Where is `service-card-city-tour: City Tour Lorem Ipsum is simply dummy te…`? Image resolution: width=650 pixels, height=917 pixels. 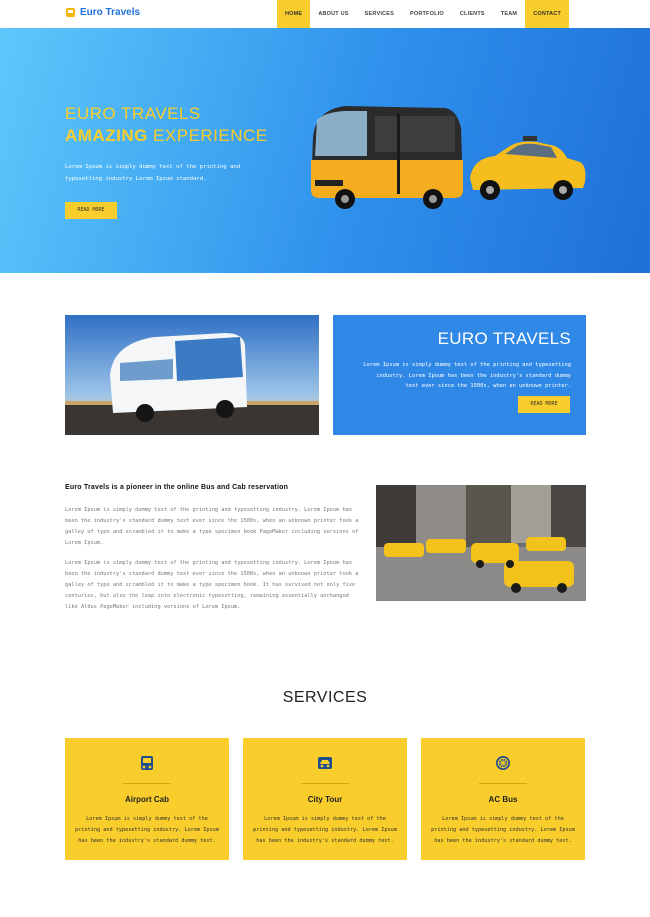 service-card-city-tour: City Tour Lorem Ipsum is simply dummy te… is located at coordinates (325, 799).